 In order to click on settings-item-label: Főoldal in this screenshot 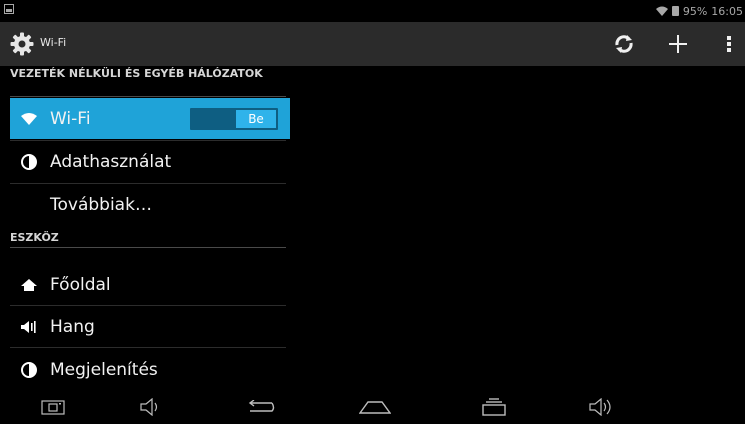, I will do `click(80, 284)`.